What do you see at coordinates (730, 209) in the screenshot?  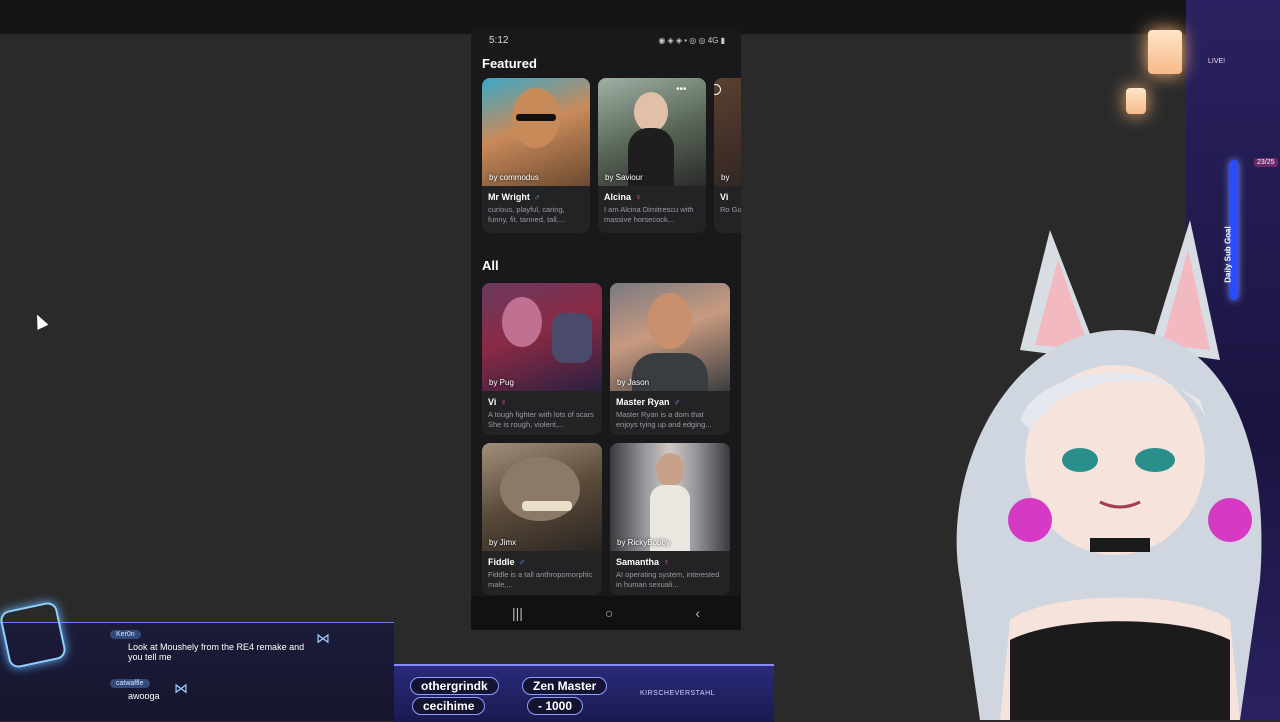 I see `character-description: Ro Gu` at bounding box center [730, 209].